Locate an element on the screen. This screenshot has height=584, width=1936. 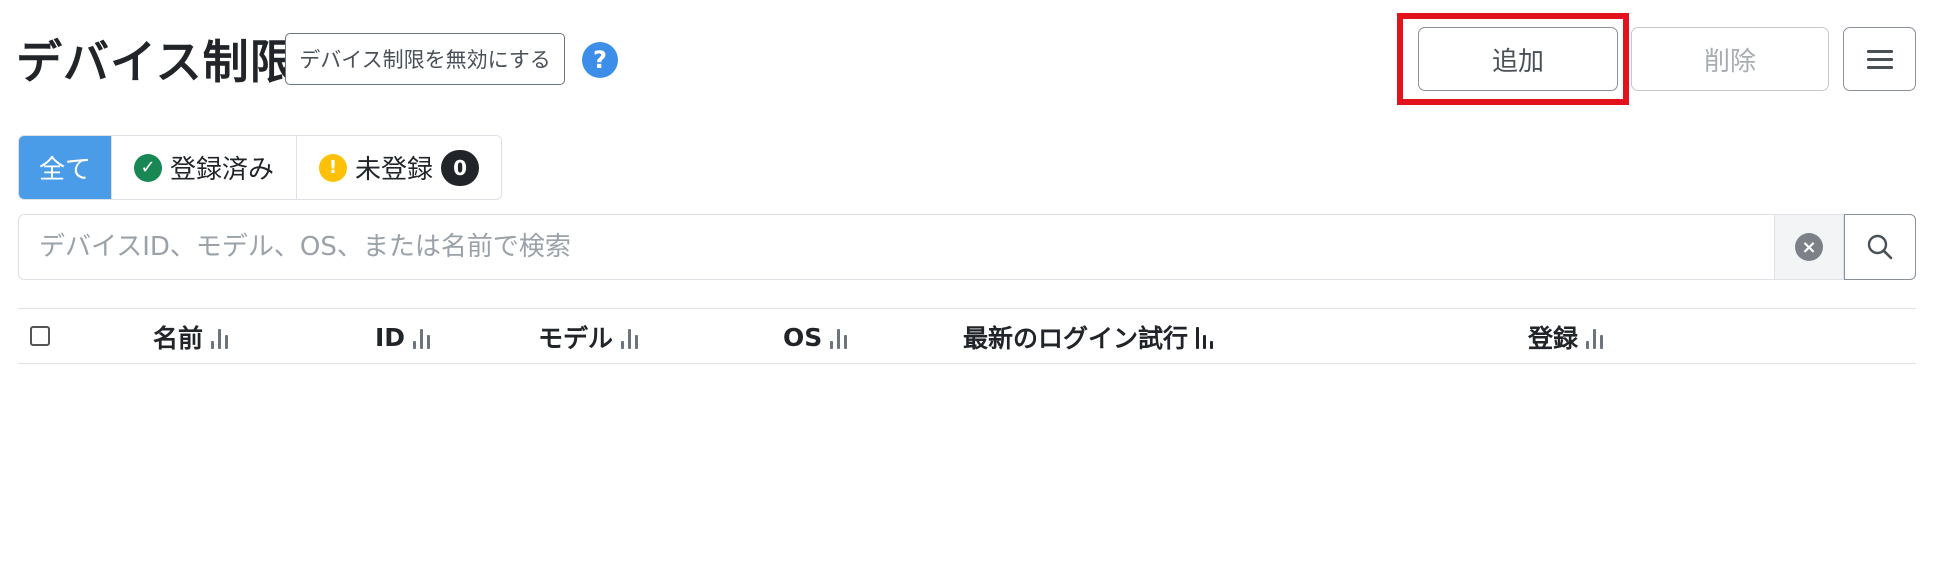
column-header-label: ID is located at coordinates (390, 337).